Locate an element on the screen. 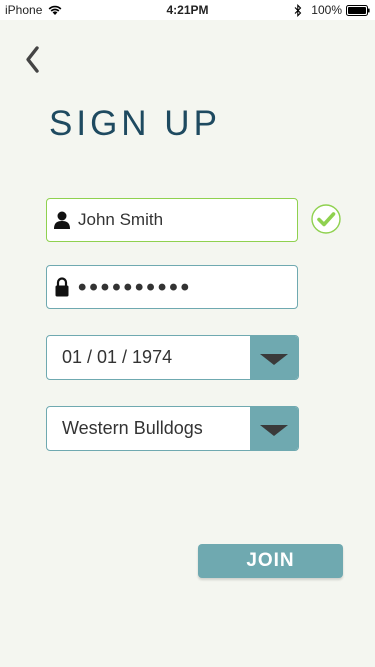 Image resolution: width=375 pixels, height=667 pixels. name-input is located at coordinates (183, 220).